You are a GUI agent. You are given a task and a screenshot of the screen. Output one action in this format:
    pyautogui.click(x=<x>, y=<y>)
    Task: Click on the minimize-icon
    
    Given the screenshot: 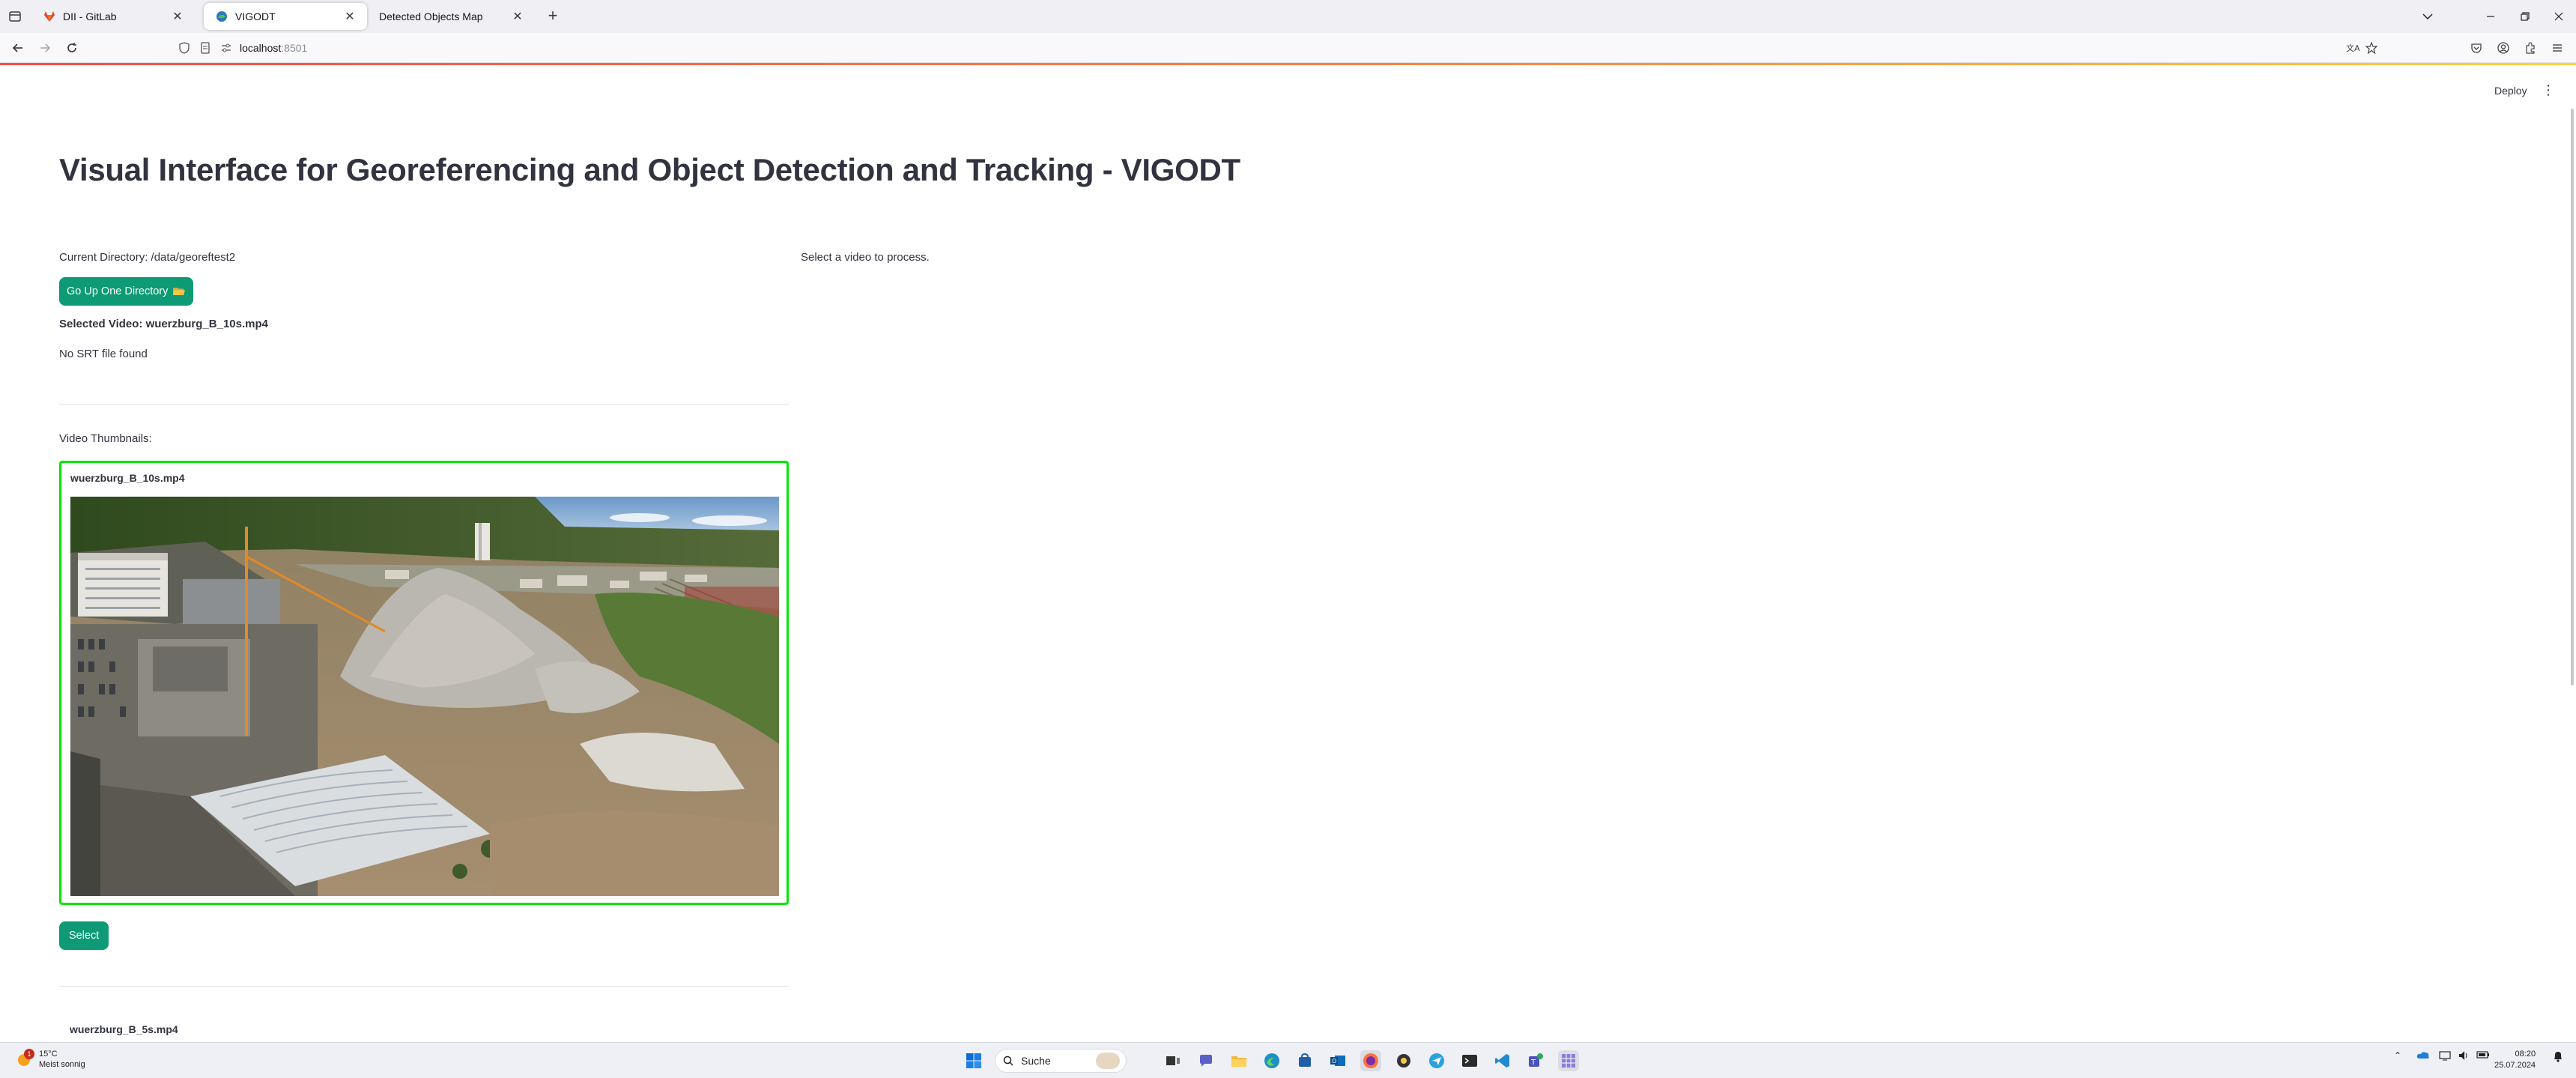 What is the action you would take?
    pyautogui.click(x=2490, y=16)
    